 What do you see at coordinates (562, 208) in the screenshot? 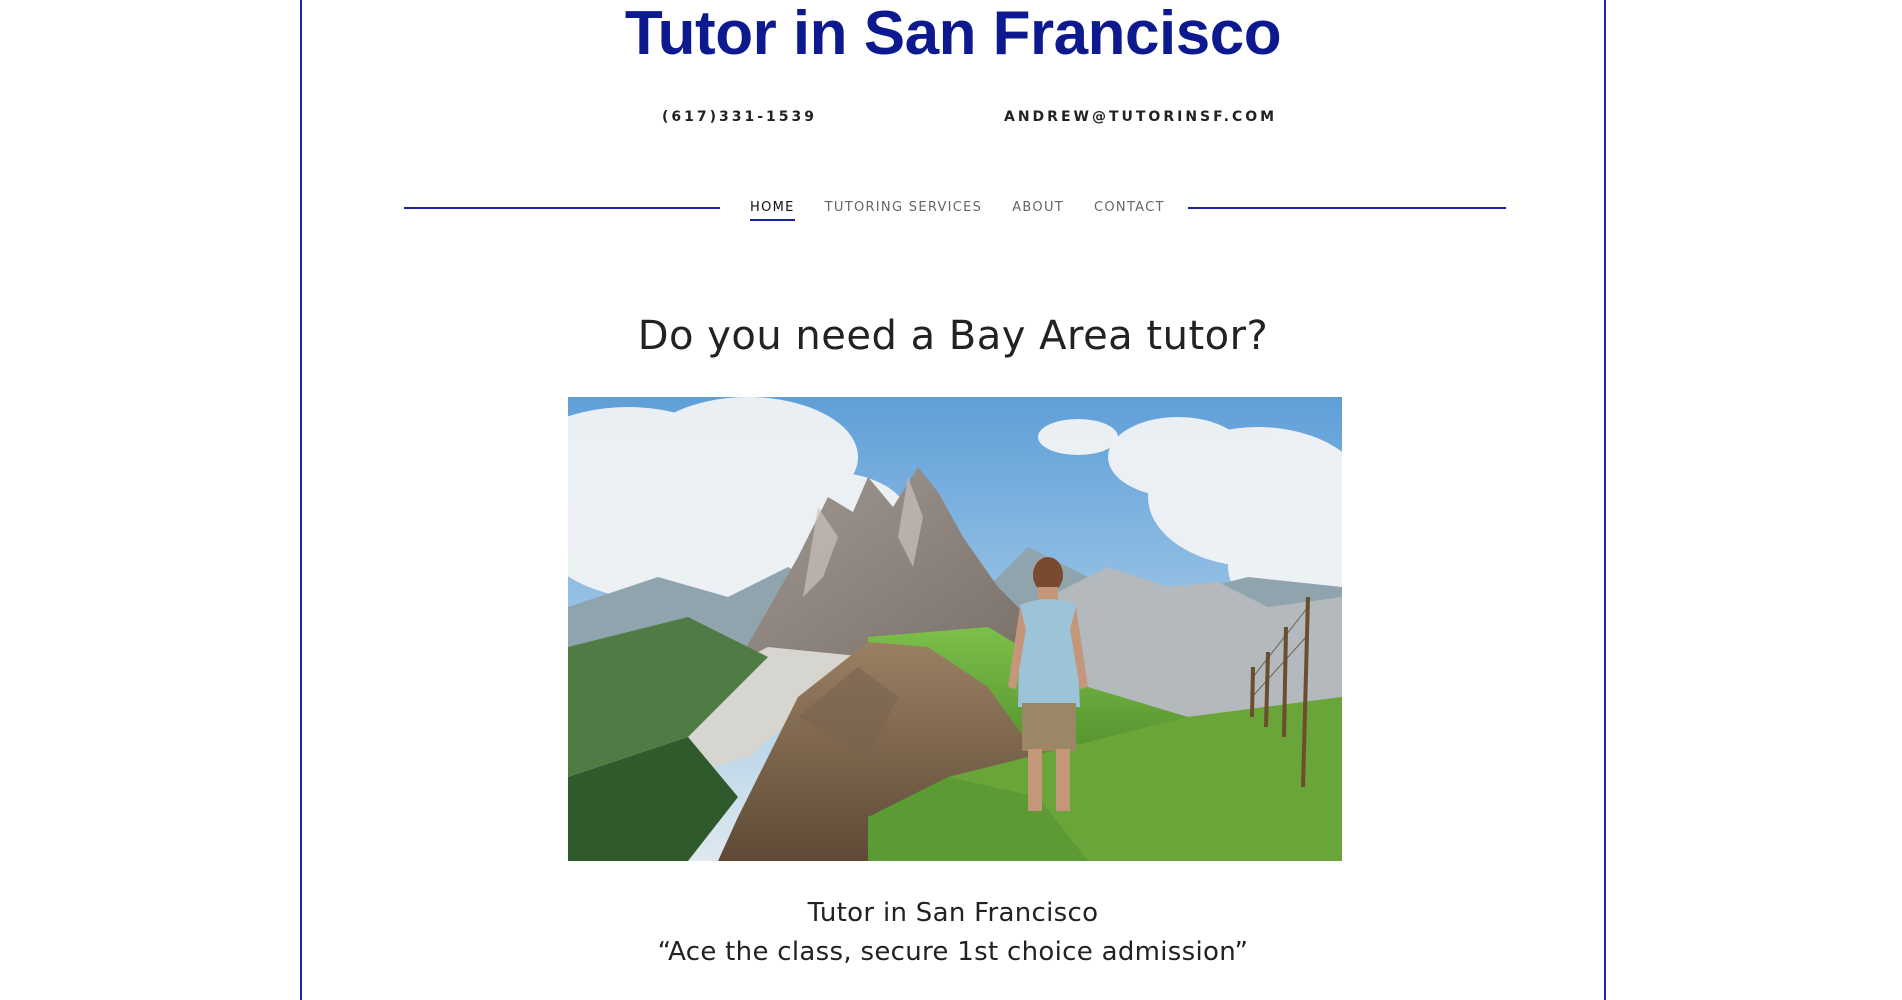
I see `nav-divider-left` at bounding box center [562, 208].